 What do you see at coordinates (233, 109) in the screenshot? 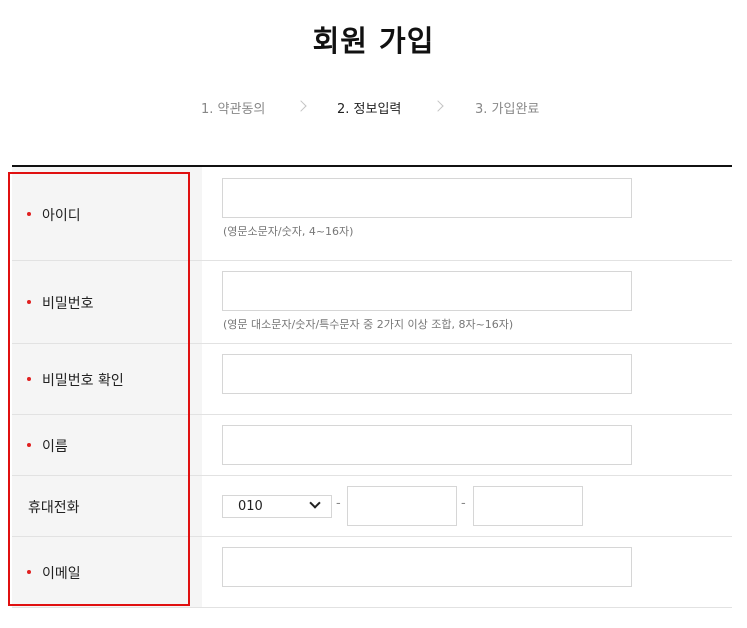
I see `step-terms: 1. 약관동의` at bounding box center [233, 109].